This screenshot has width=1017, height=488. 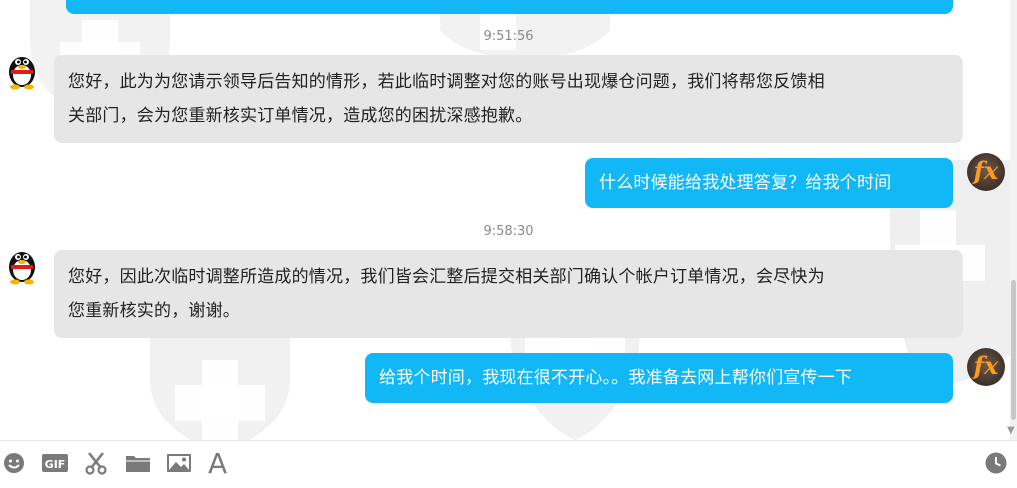 What do you see at coordinates (509, 7) in the screenshot?
I see `previous-message-bubble` at bounding box center [509, 7].